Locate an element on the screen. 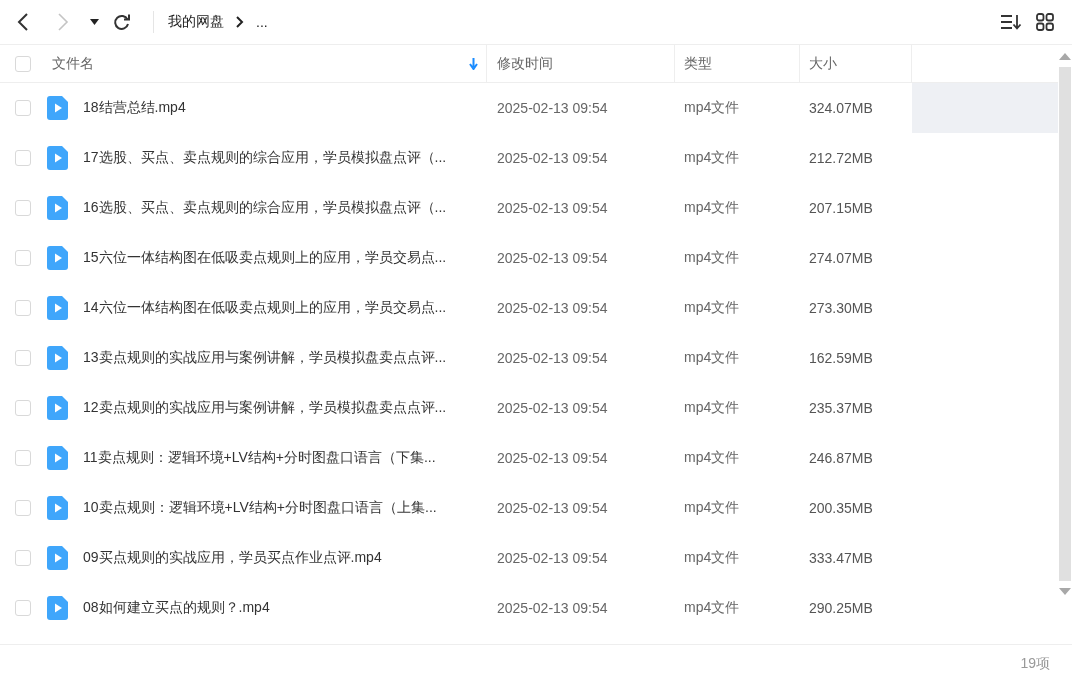 The height and width of the screenshot is (683, 1072). file-name: 18结营总结.mp4 is located at coordinates (134, 108).